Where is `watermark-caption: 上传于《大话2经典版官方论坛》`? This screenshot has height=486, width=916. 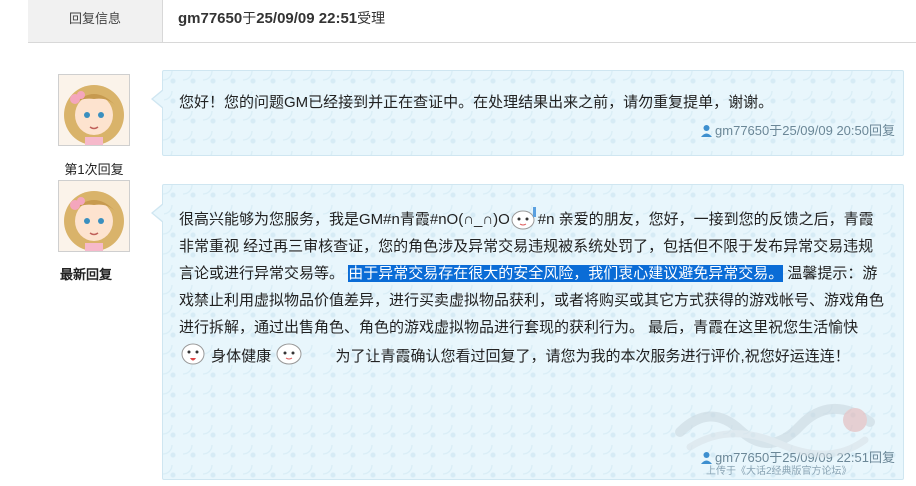
watermark-caption: 上传于《大话2经典版官方论坛》 is located at coordinates (779, 471).